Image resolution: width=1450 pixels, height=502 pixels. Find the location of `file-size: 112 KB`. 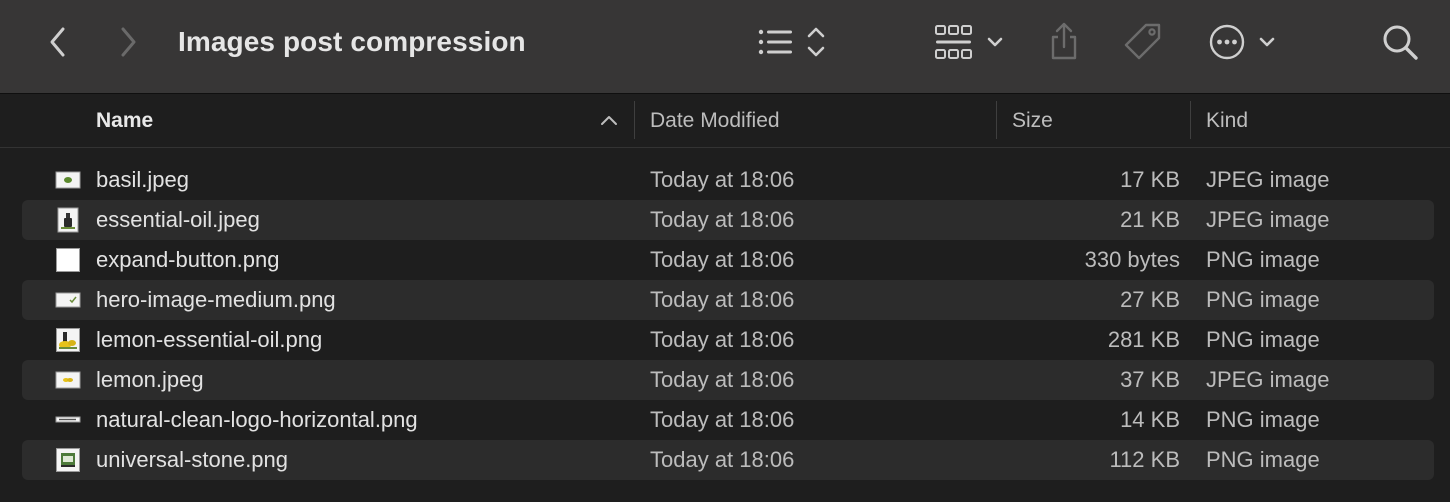

file-size: 112 KB is located at coordinates (1144, 459).